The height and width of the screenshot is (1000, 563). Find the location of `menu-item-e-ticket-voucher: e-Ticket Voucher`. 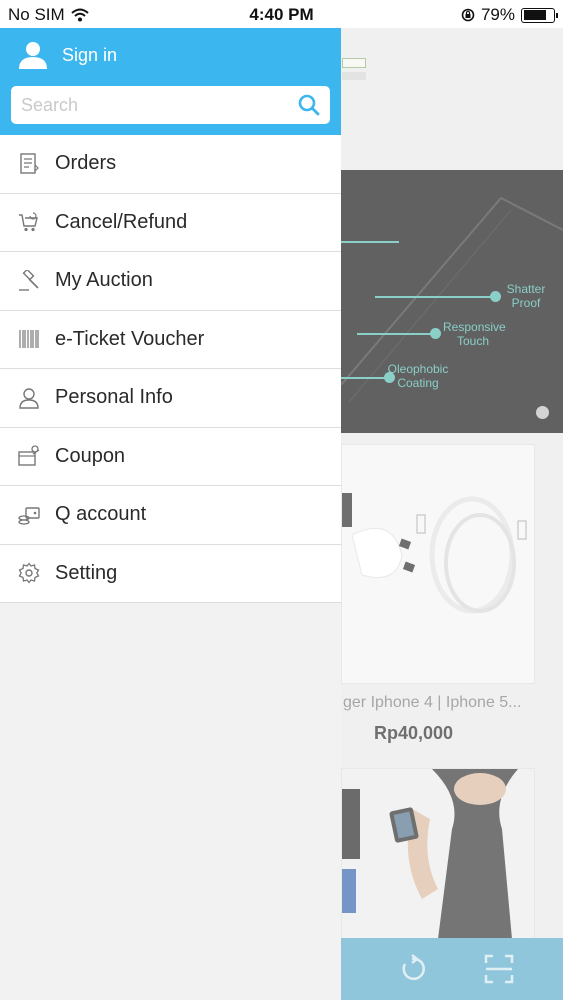

menu-item-e-ticket-voucher: e-Ticket Voucher is located at coordinates (170, 339).